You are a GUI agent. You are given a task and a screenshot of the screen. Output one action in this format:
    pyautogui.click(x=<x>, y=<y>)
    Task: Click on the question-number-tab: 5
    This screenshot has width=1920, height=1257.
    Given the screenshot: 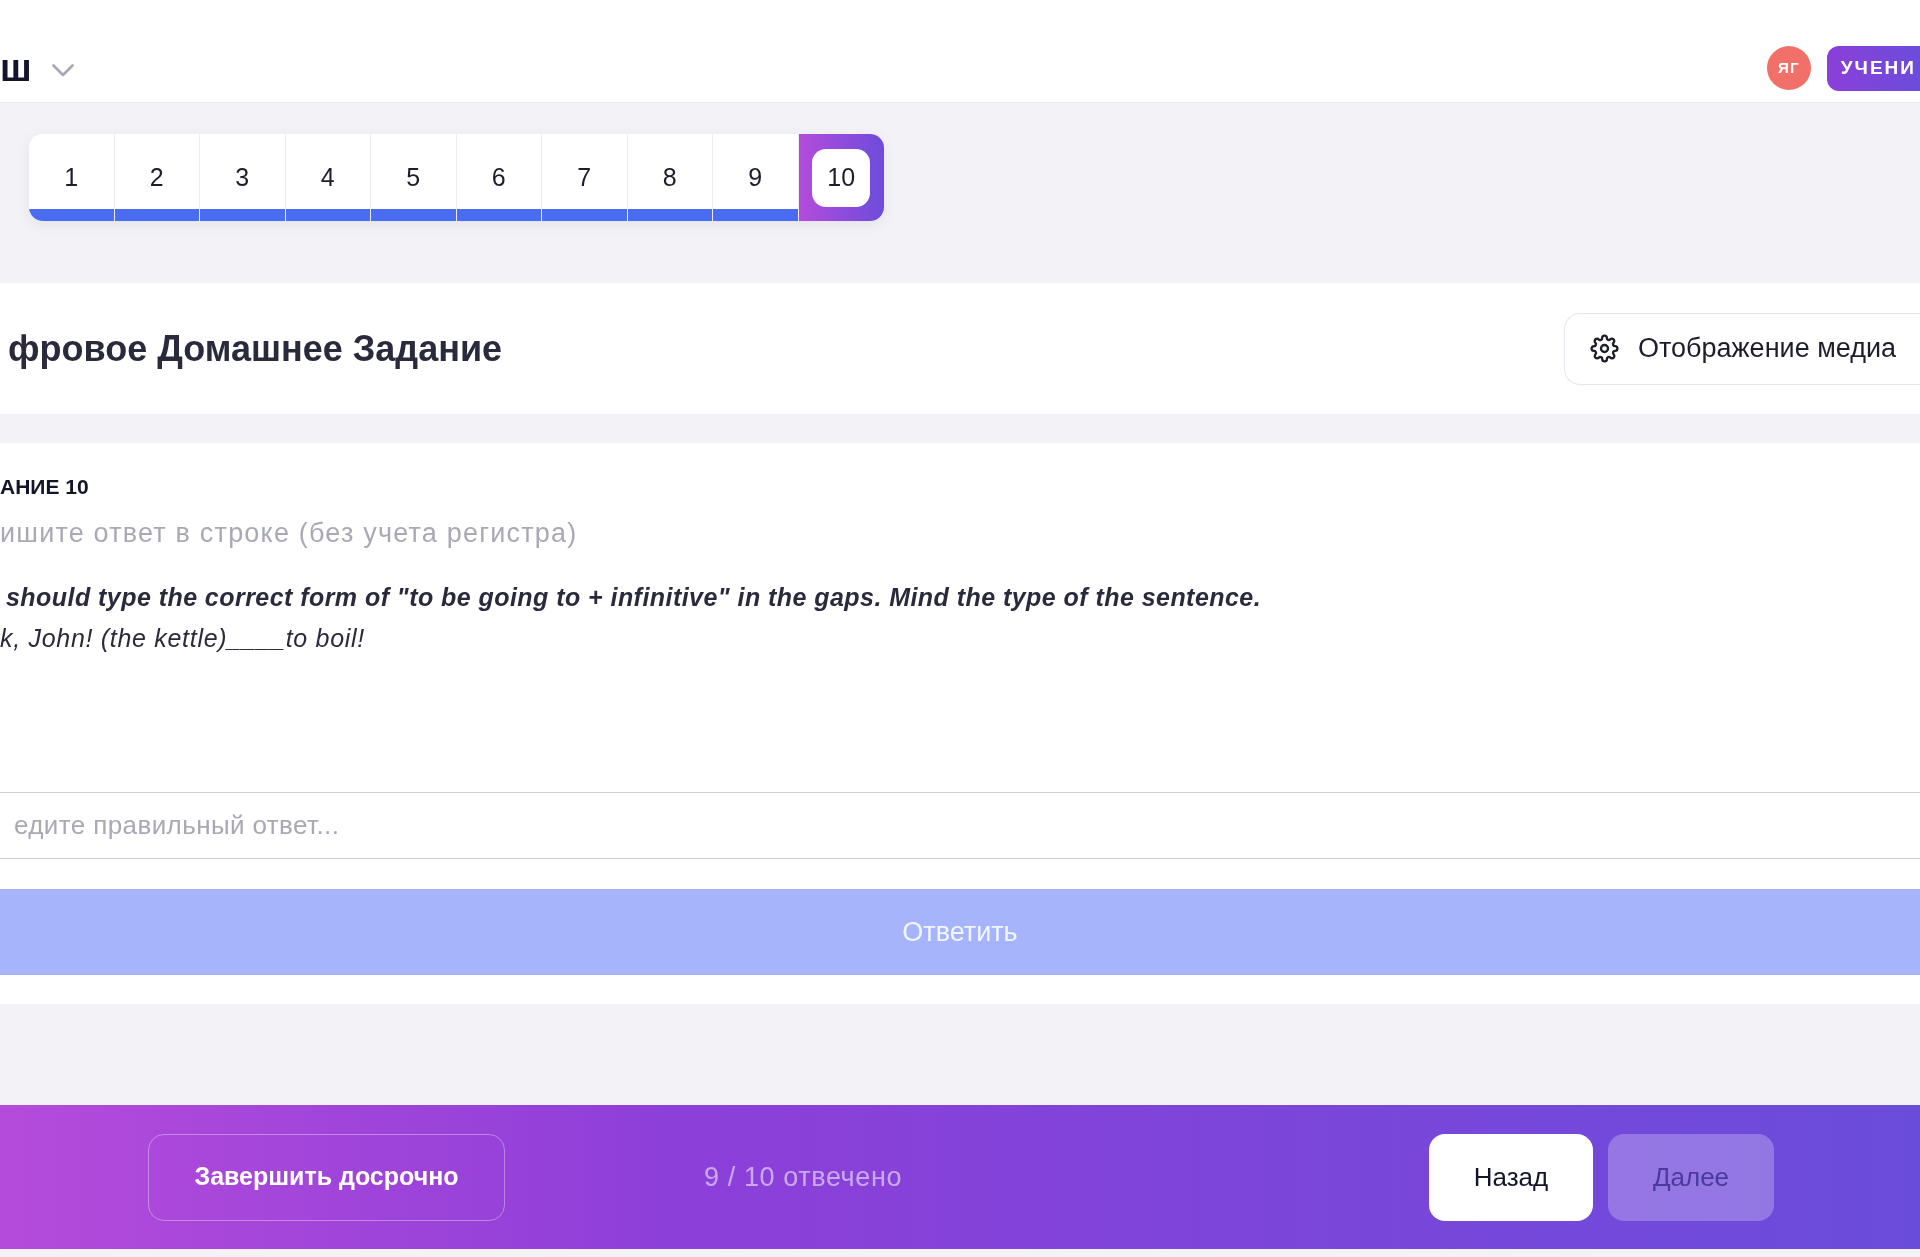 What is the action you would take?
    pyautogui.click(x=414, y=177)
    